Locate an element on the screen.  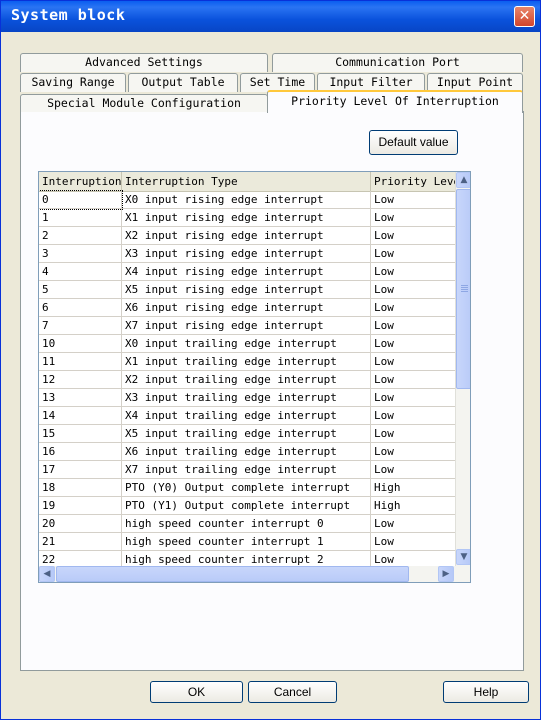
cell-interruption: 18 is located at coordinates (80, 488).